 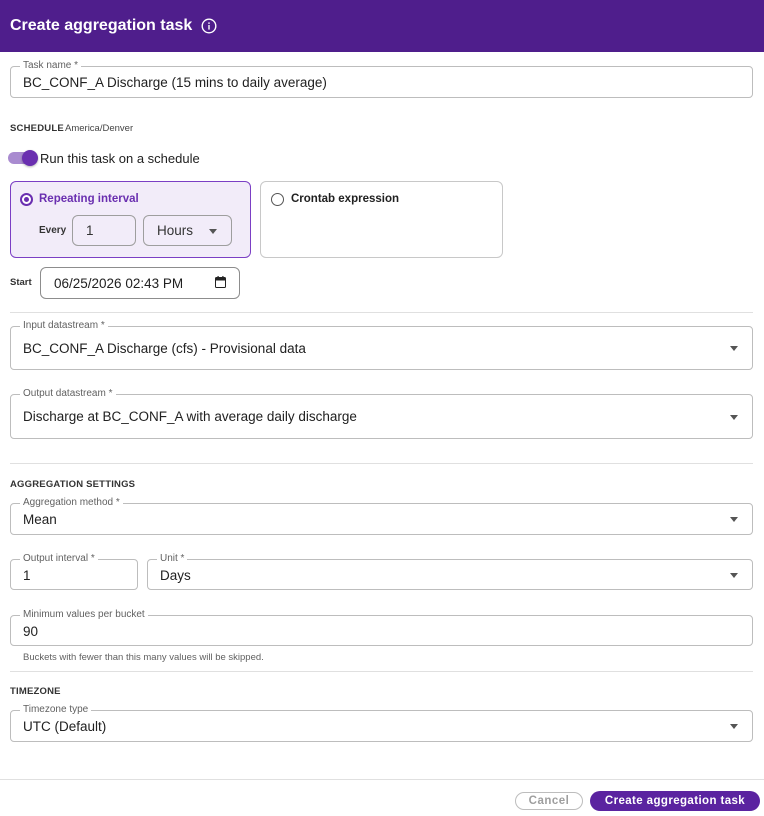 What do you see at coordinates (65, 726) in the screenshot?
I see `timezone-type-value: UTC (Default)` at bounding box center [65, 726].